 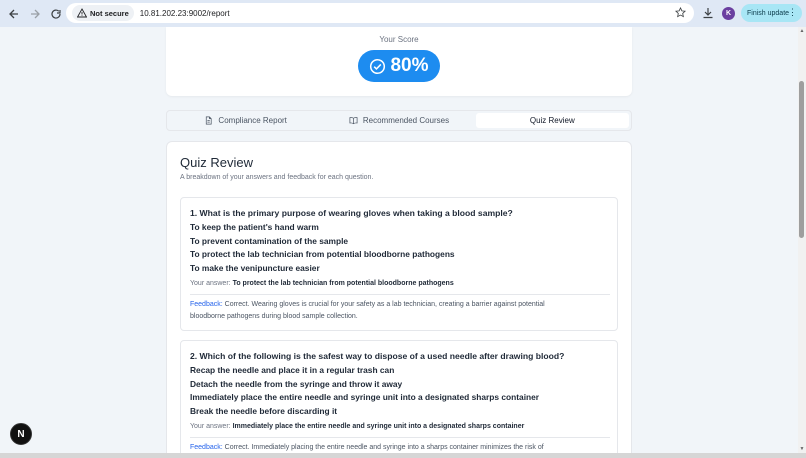 I want to click on quiz-review-title: Quiz Review, so click(x=216, y=162).